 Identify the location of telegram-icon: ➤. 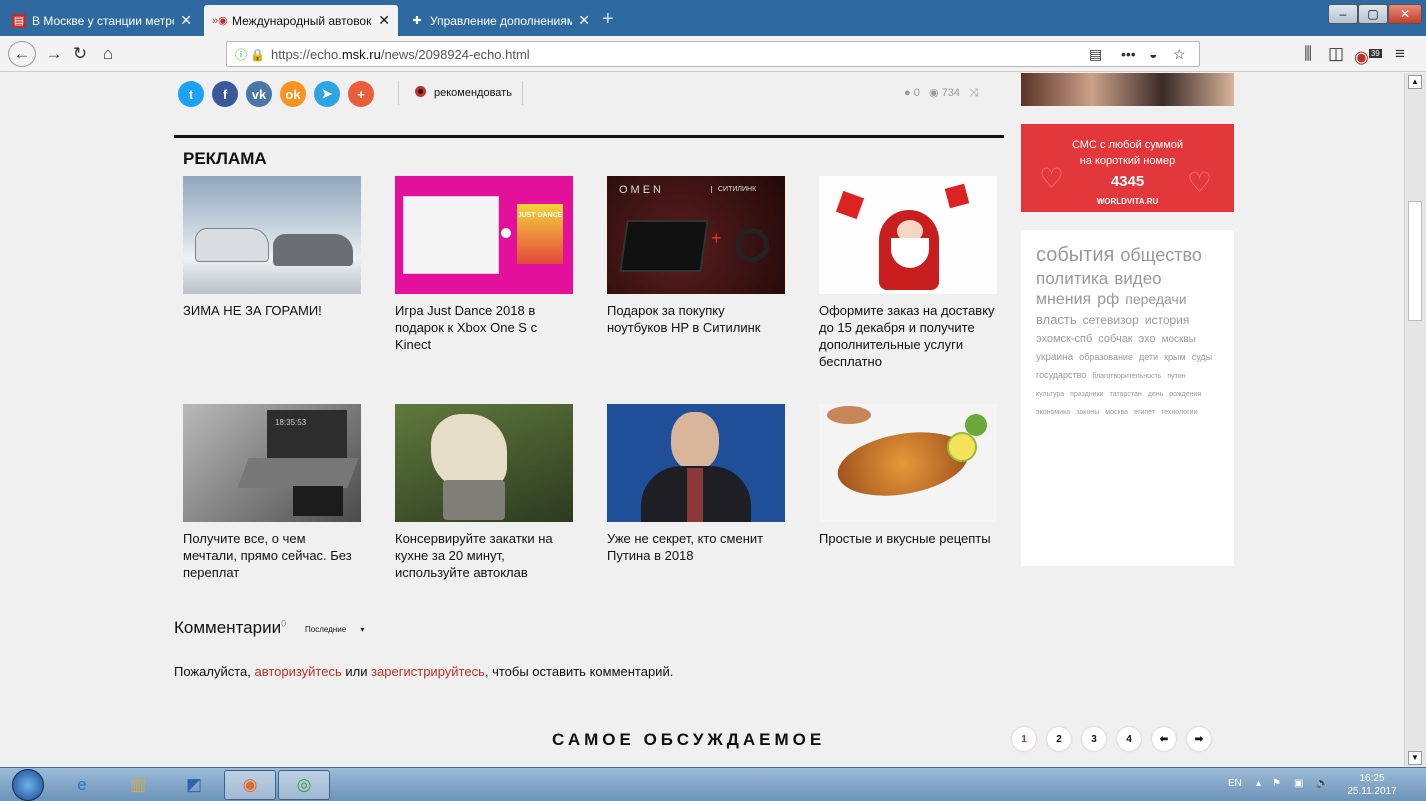
(327, 94).